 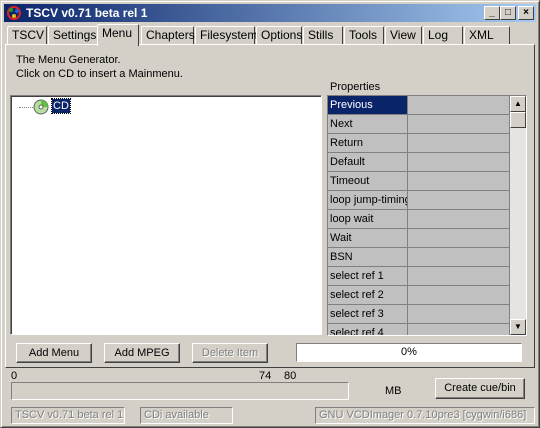 What do you see at coordinates (368, 124) in the screenshot?
I see `property-name: Next` at bounding box center [368, 124].